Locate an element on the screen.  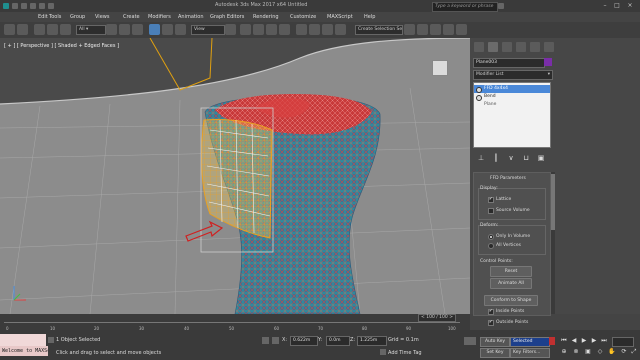
orbit-icon: ⟳ is located at coordinates (624, 352).